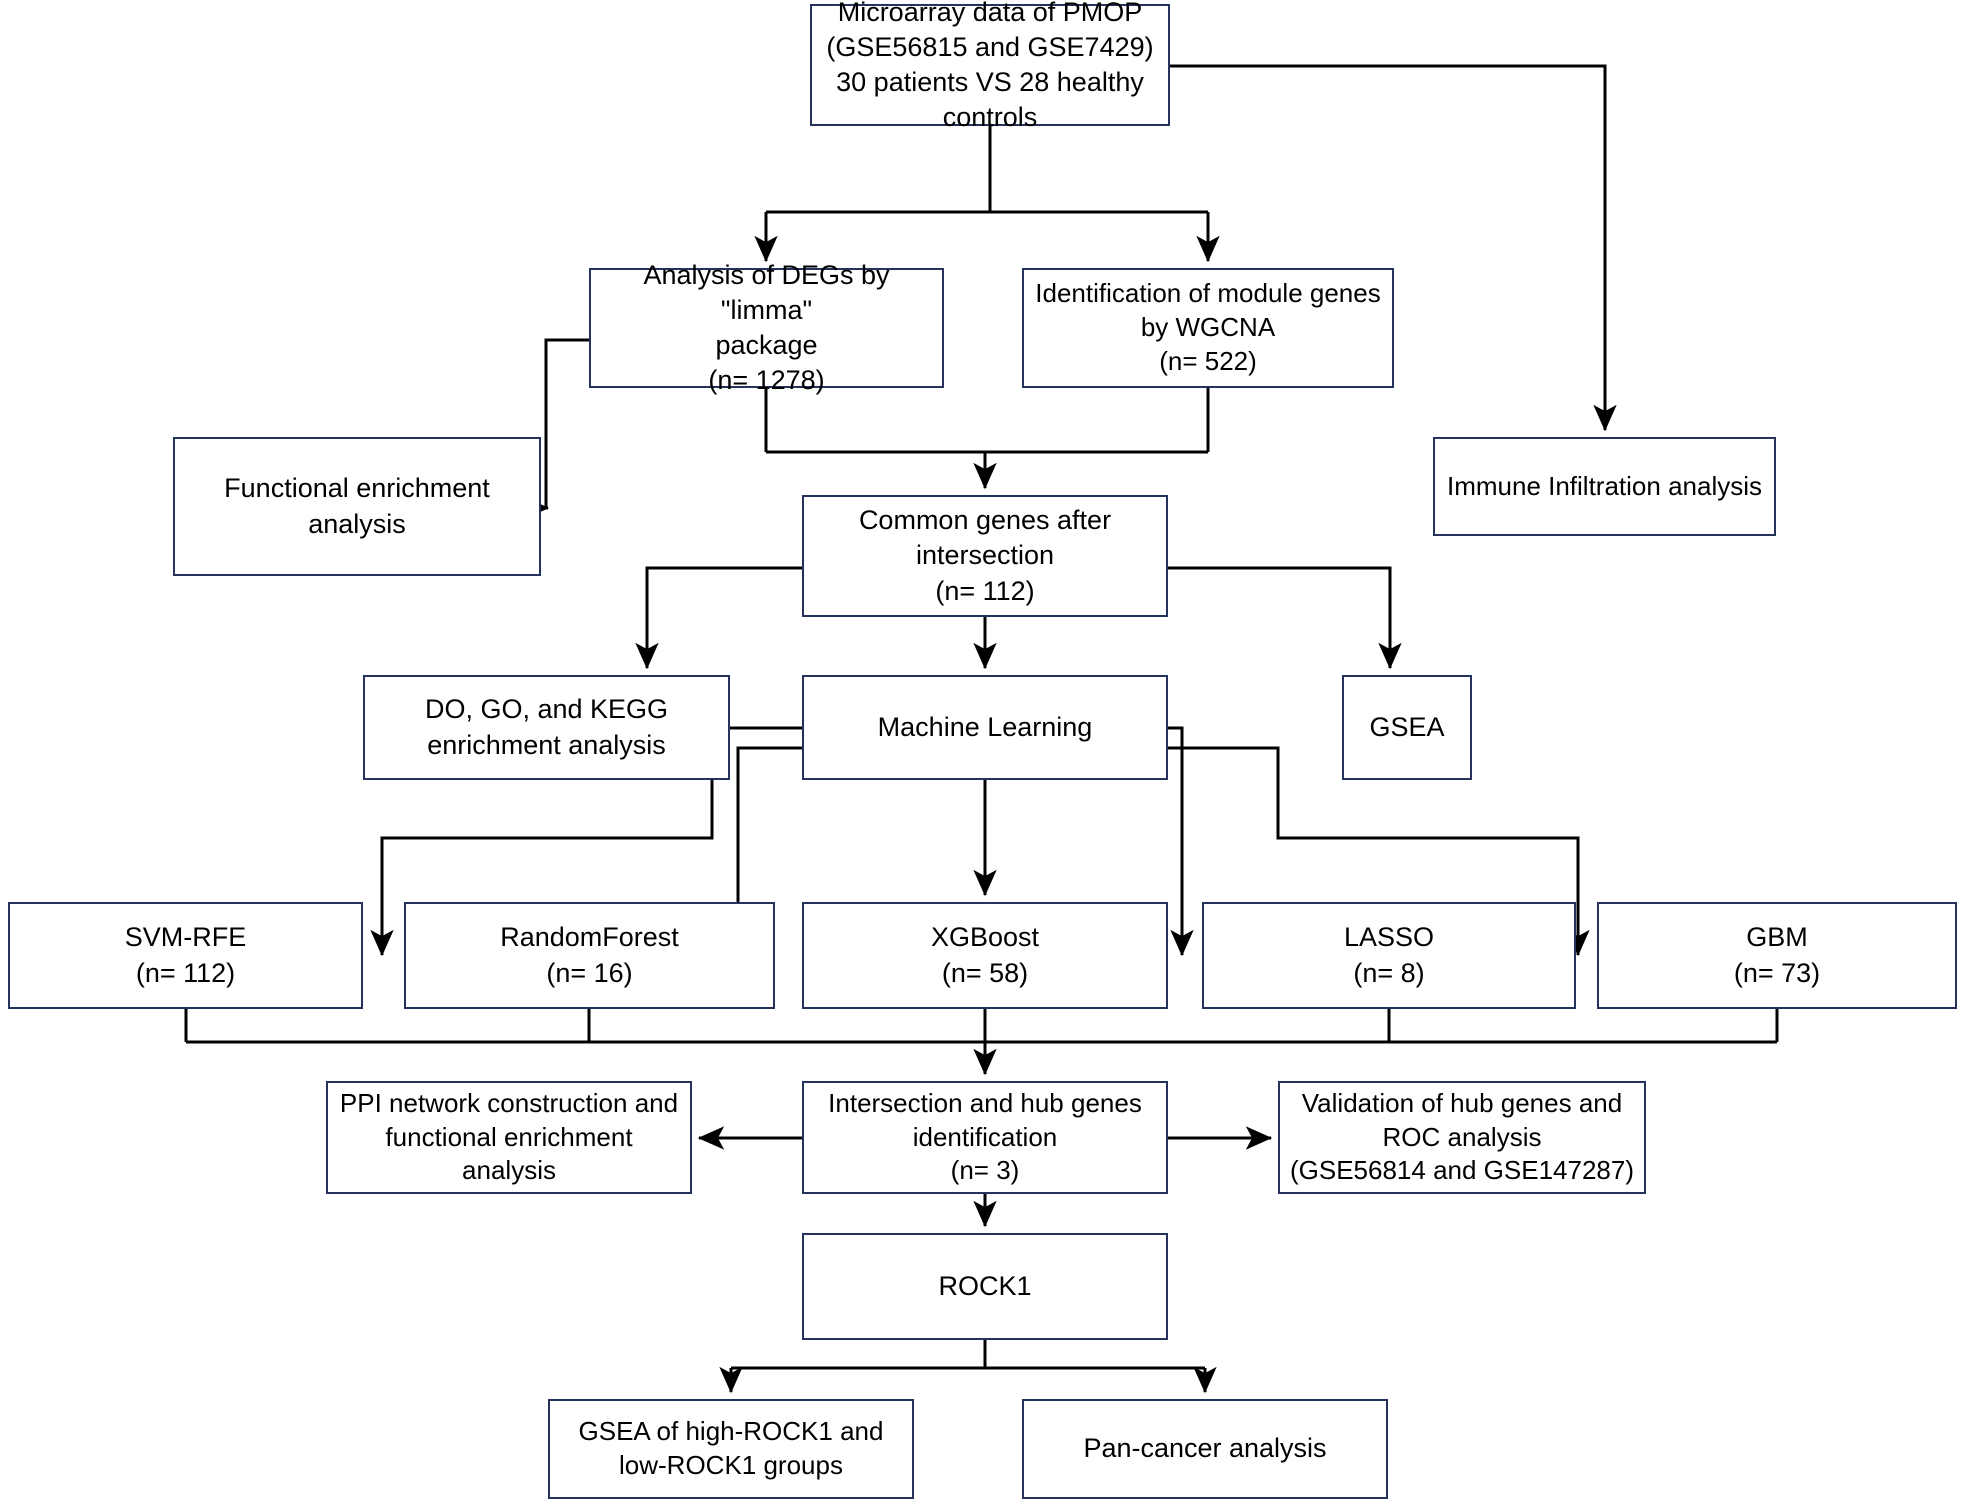 This screenshot has height=1499, width=1965. I want to click on node-svm-rfe-label: SVM-RFE (n= 112), so click(185, 955).